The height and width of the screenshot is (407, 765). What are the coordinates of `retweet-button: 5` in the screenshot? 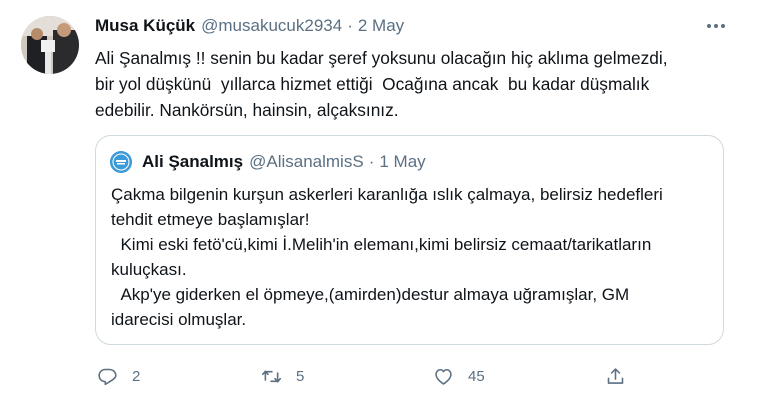 It's located at (282, 376).